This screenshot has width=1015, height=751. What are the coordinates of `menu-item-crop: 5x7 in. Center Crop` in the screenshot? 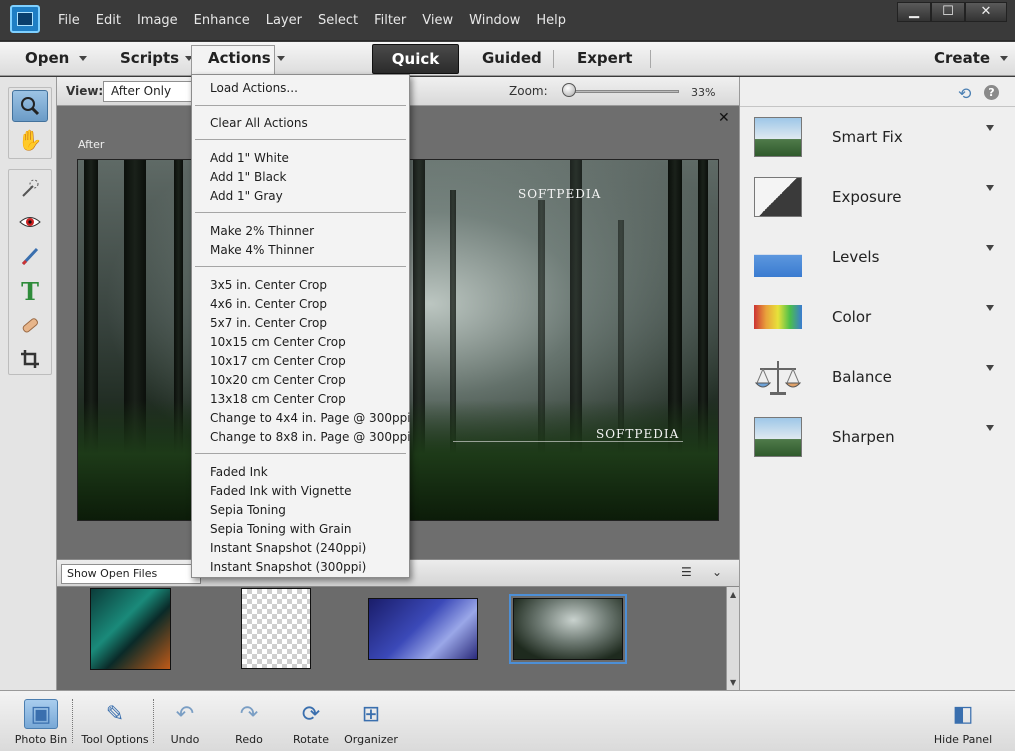 It's located at (268, 323).